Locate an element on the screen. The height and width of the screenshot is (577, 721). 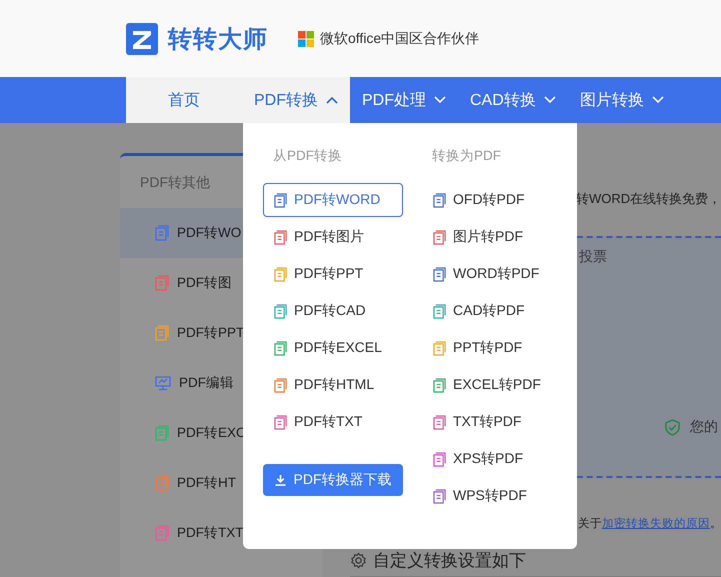
nav-tab: 首页 is located at coordinates (184, 100).